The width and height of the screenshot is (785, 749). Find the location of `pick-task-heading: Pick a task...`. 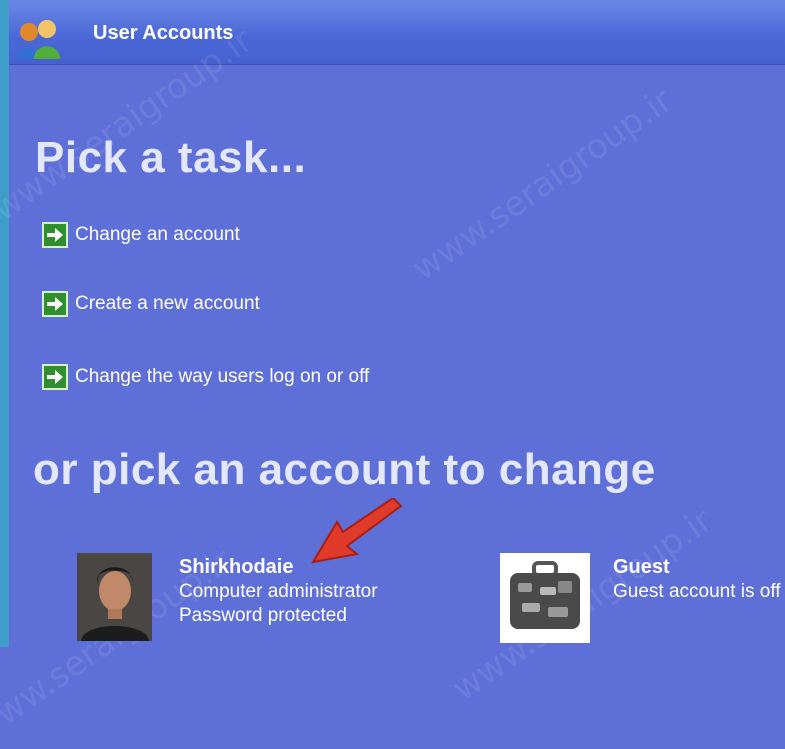

pick-task-heading: Pick a task... is located at coordinates (171, 157).